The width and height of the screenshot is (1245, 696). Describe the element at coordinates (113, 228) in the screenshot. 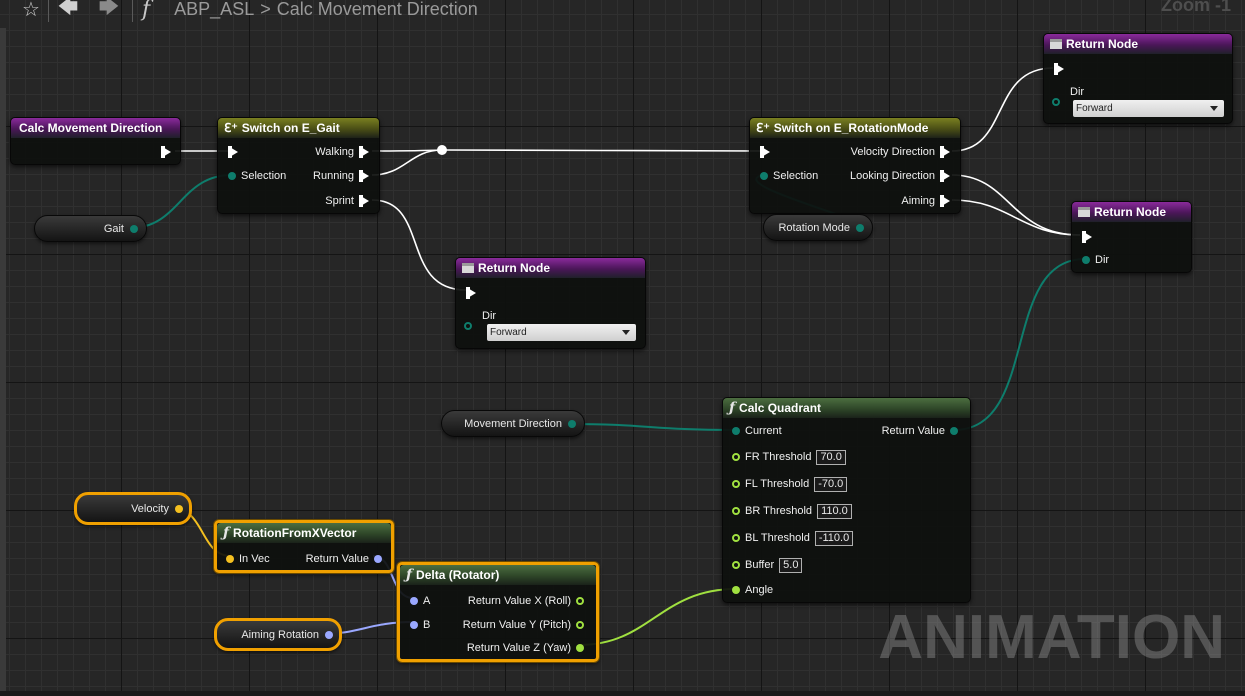

I see `variable-label: Gait` at that location.